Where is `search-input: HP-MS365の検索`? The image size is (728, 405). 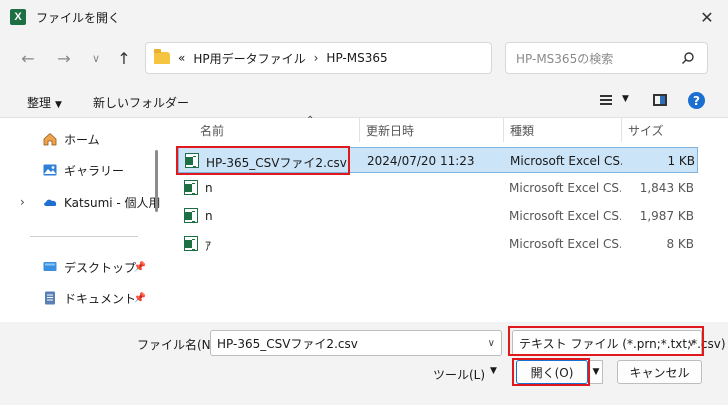 search-input: HP-MS365の検索 is located at coordinates (606, 58).